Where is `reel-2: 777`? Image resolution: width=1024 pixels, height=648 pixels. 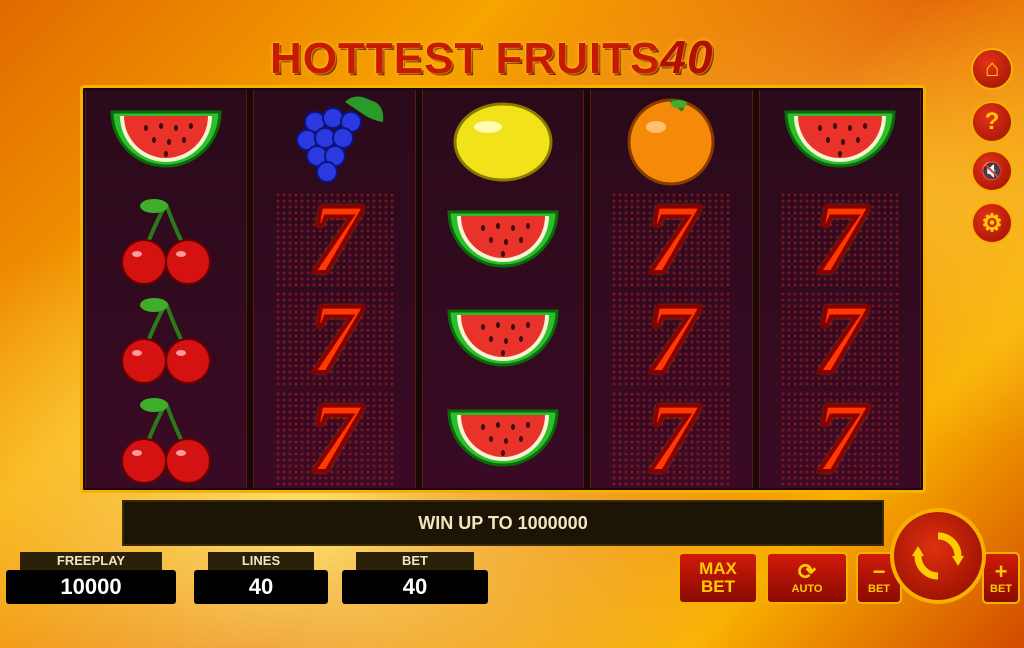
reel-2: 777 is located at coordinates (334, 292).